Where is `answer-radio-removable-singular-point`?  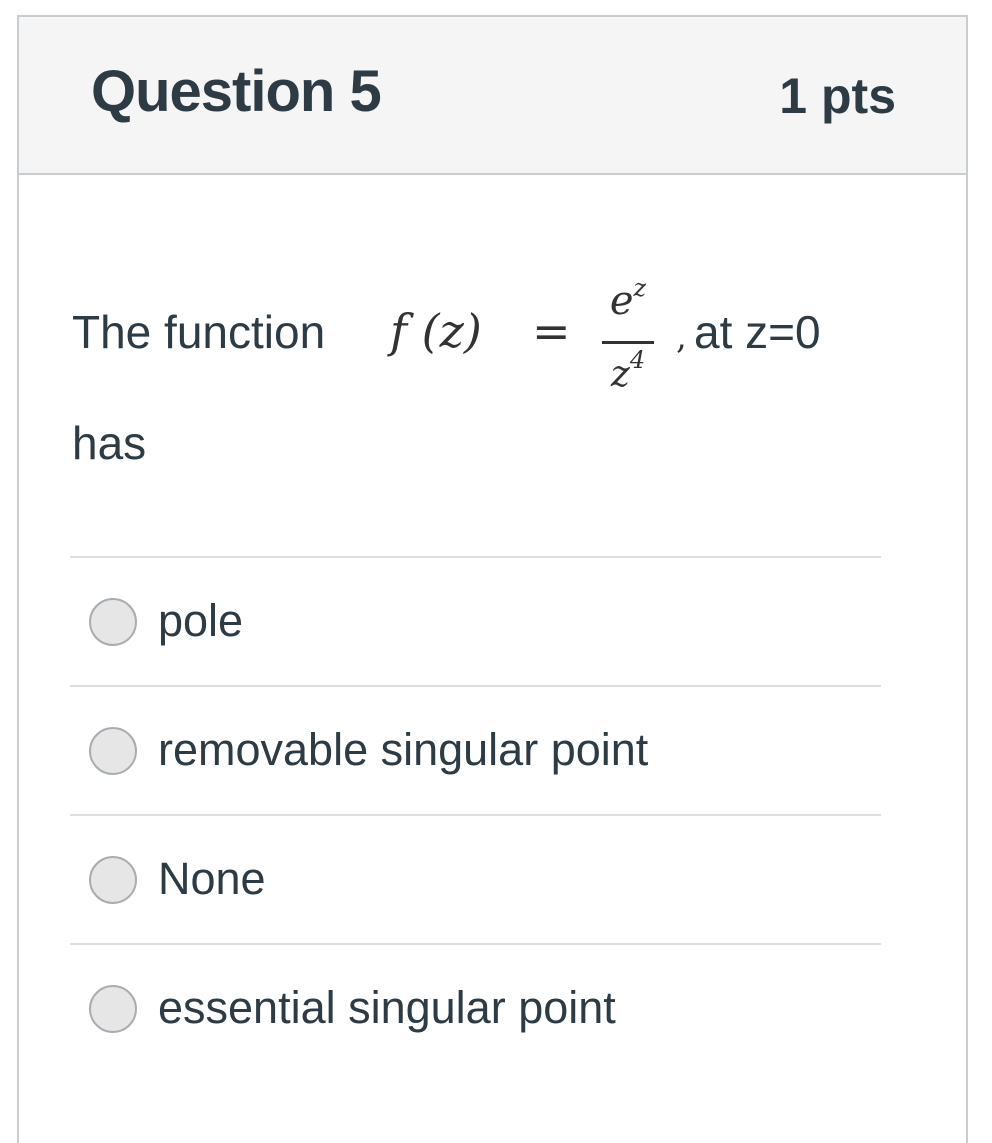 answer-radio-removable-singular-point is located at coordinates (113, 751).